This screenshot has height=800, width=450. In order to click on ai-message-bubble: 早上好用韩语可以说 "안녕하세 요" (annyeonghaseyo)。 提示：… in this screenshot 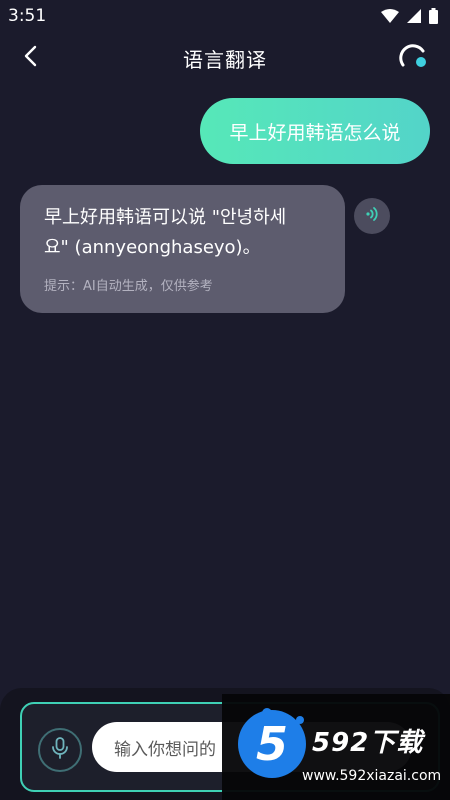, I will do `click(182, 249)`.